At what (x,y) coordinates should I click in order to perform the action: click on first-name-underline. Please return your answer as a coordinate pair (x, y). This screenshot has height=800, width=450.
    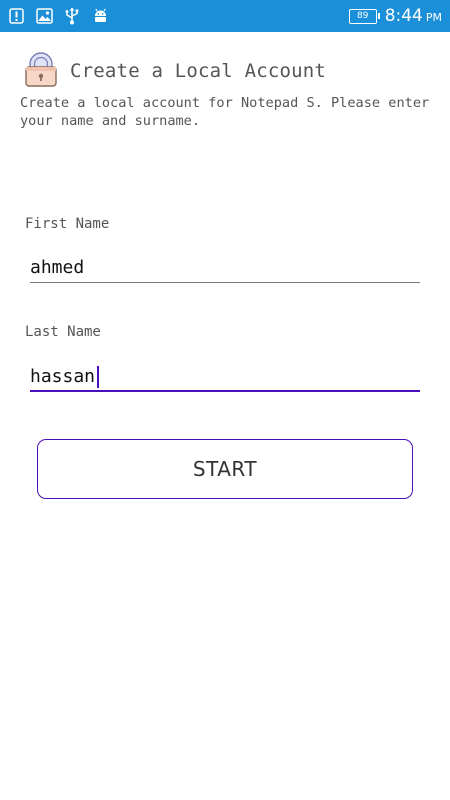
    Looking at the image, I should click on (225, 282).